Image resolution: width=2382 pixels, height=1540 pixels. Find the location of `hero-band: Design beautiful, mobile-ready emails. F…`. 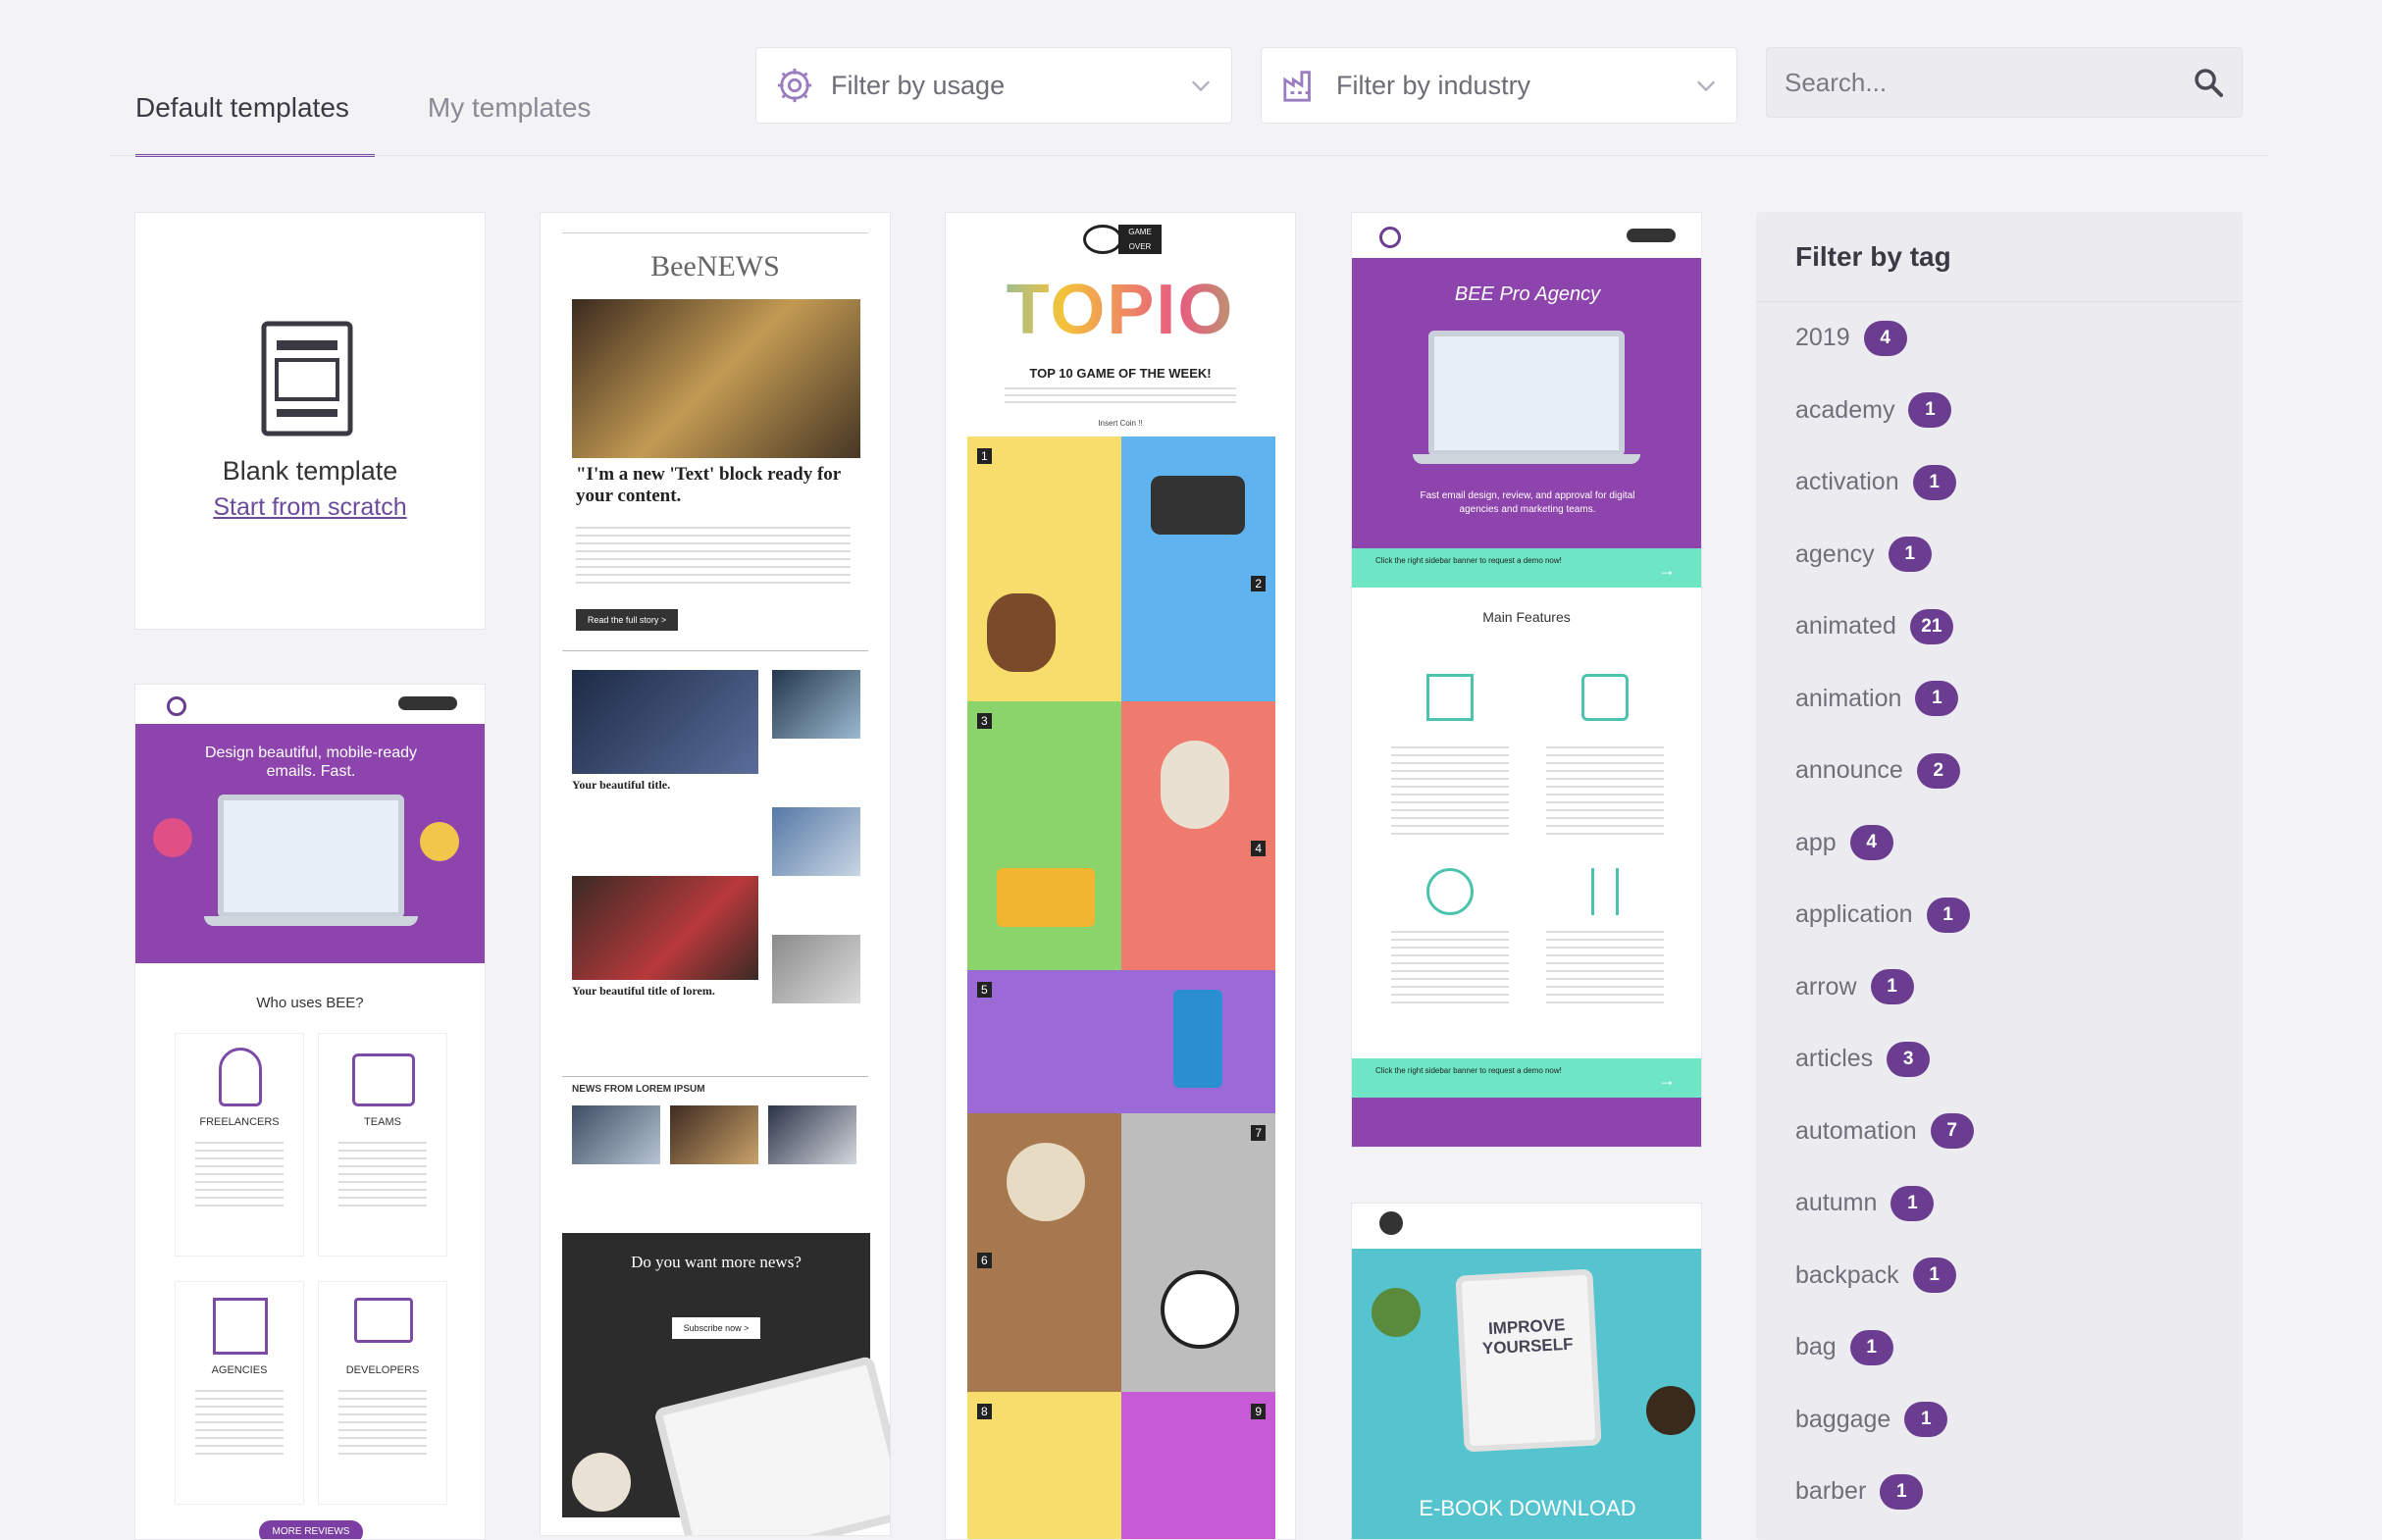

hero-band: Design beautiful, mobile-ready emails. F… is located at coordinates (310, 843).